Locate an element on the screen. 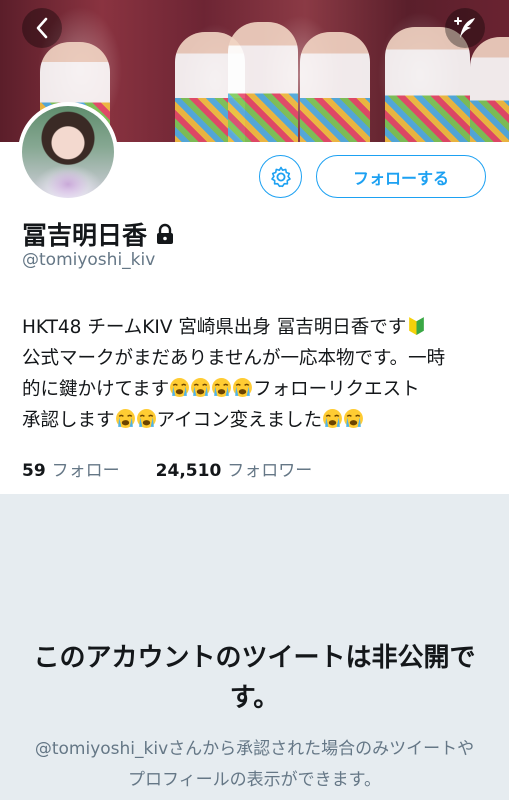 This screenshot has height=800, width=509. followers-count: 24,510 is located at coordinates (188, 471).